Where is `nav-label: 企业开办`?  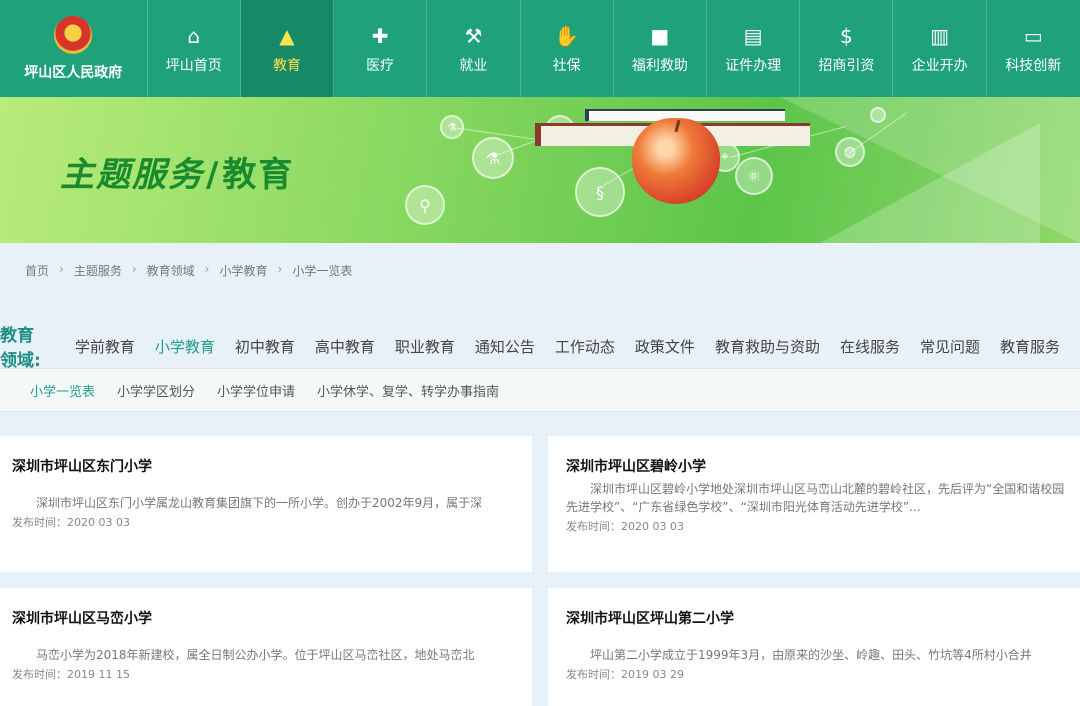
nav-label: 企业开办 is located at coordinates (939, 65).